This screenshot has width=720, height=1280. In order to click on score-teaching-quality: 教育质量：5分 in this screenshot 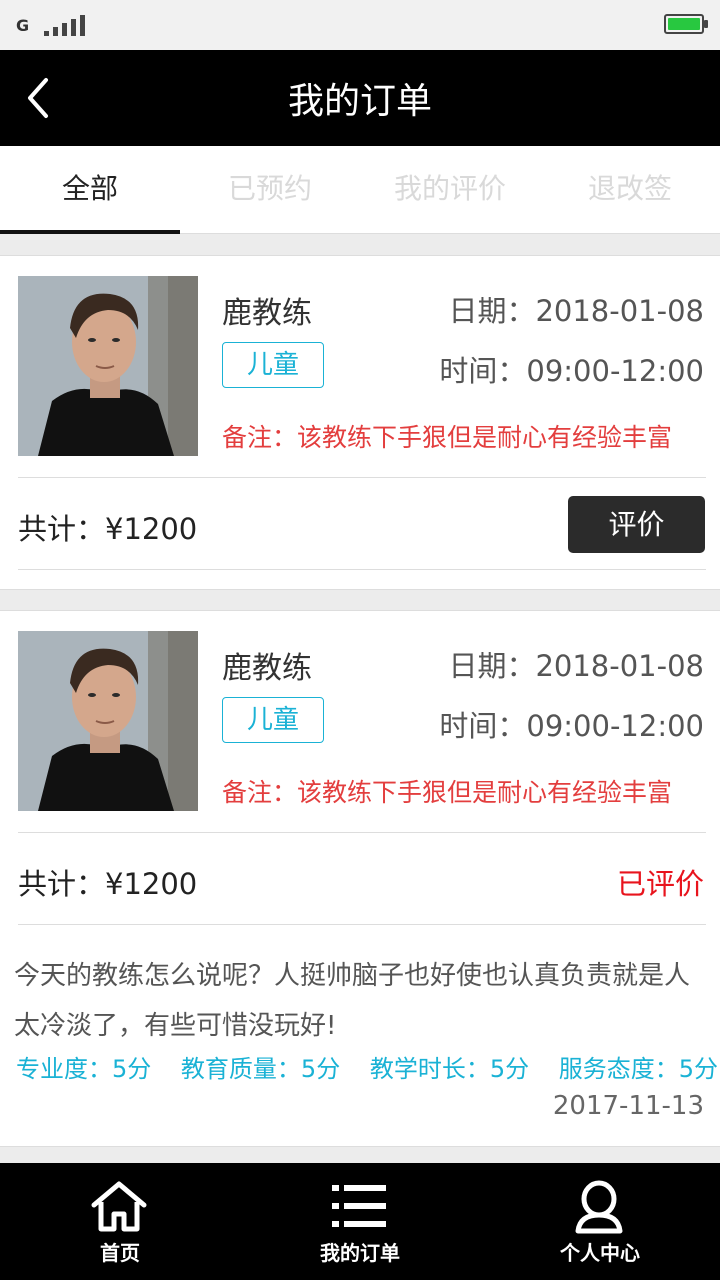, I will do `click(260, 1069)`.